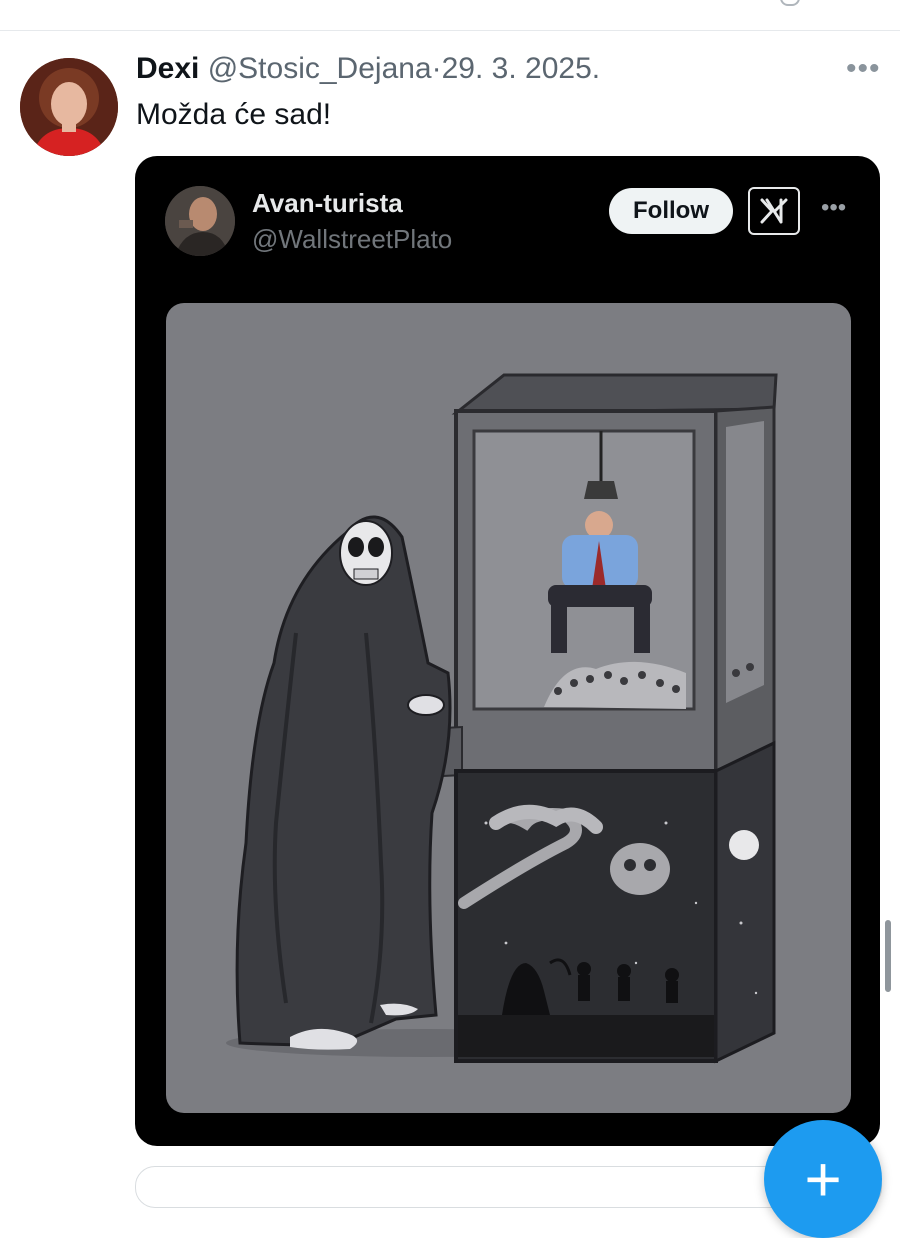 This screenshot has width=900, height=1238. What do you see at coordinates (774, 211) in the screenshot?
I see `x-logo-icon` at bounding box center [774, 211].